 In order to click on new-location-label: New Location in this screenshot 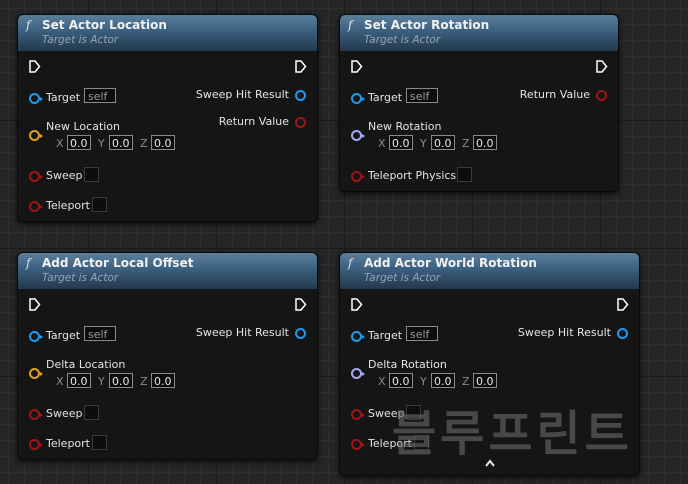, I will do `click(83, 126)`.